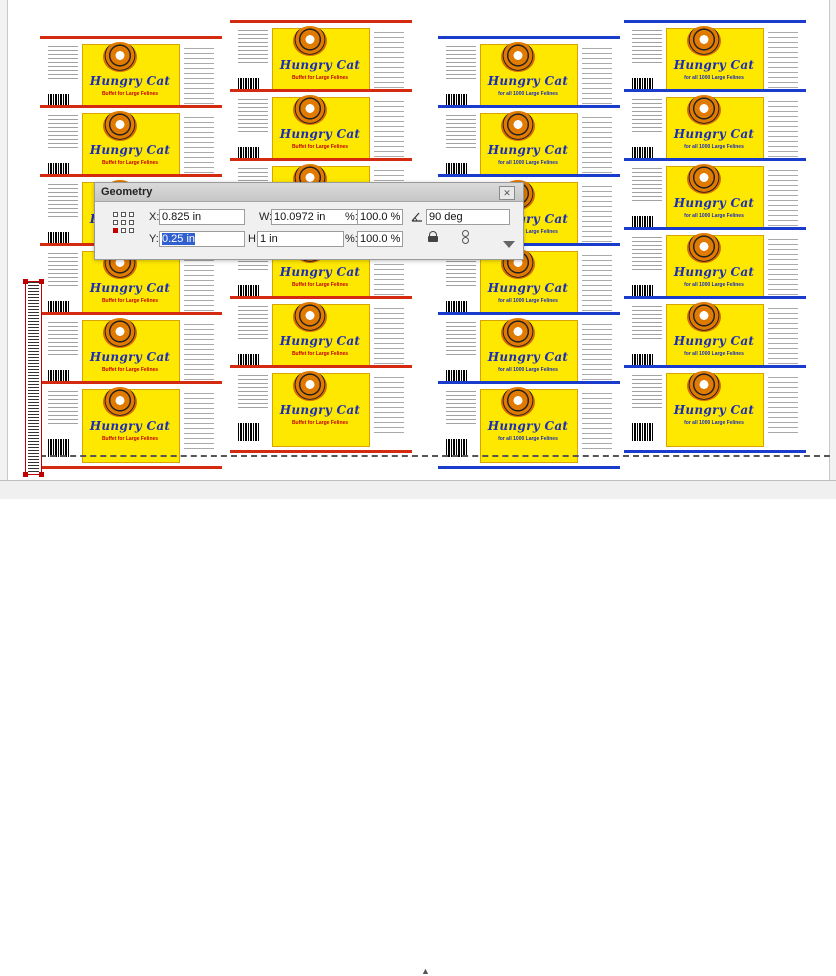 This screenshot has height=976, width=836. I want to click on scale-x-field: 100.0 %, so click(380, 217).